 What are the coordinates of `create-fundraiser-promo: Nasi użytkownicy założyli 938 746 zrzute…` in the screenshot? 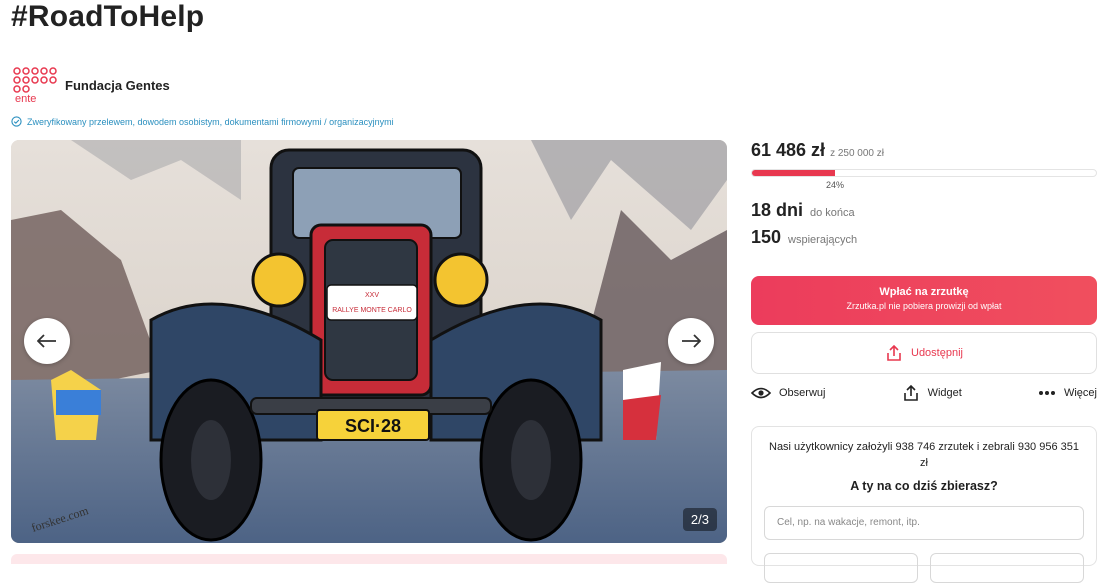 It's located at (924, 504).